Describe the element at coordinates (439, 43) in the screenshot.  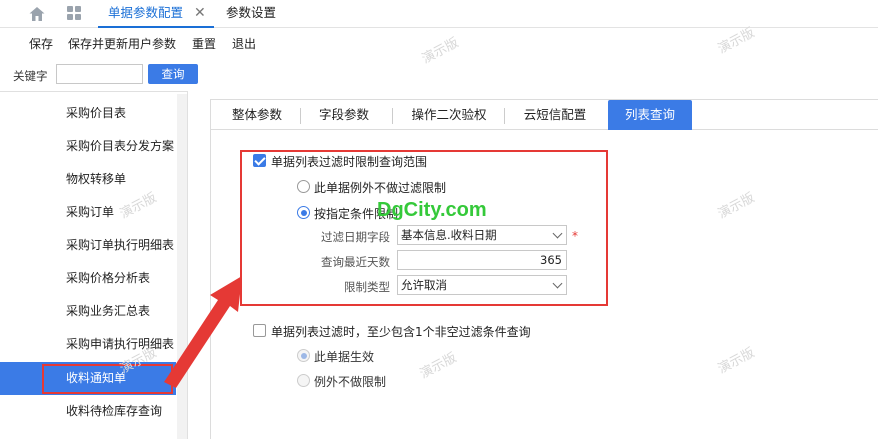
I see `toolbar: 保存 保存并更新用户参数 重置 退出` at that location.